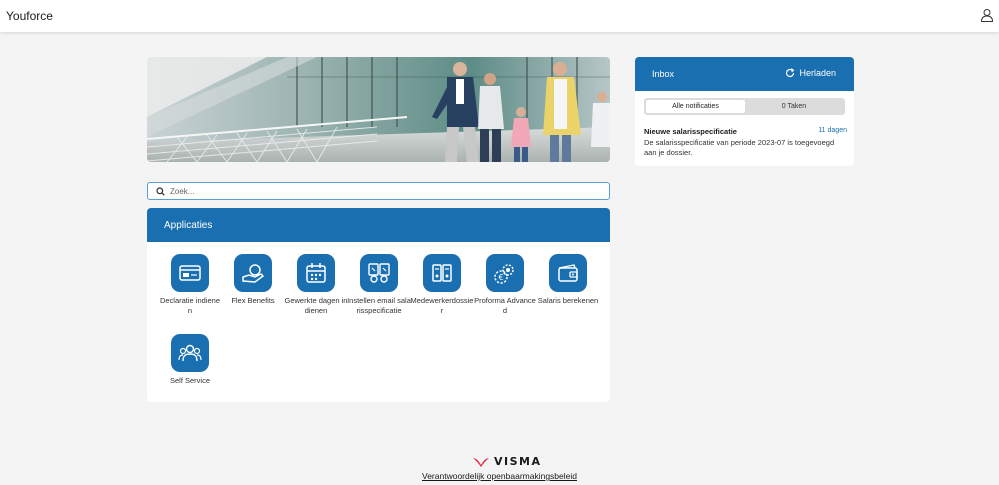 The width and height of the screenshot is (999, 485). What do you see at coordinates (690, 131) in the screenshot?
I see `message-title: Nieuwe salarisspecificatie` at bounding box center [690, 131].